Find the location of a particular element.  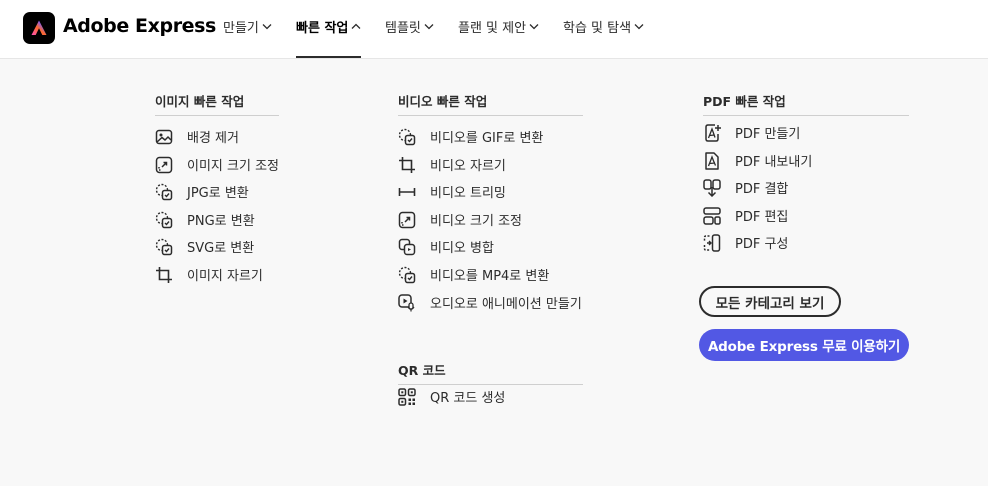

link-label: 비디오 자르기 is located at coordinates (468, 166).